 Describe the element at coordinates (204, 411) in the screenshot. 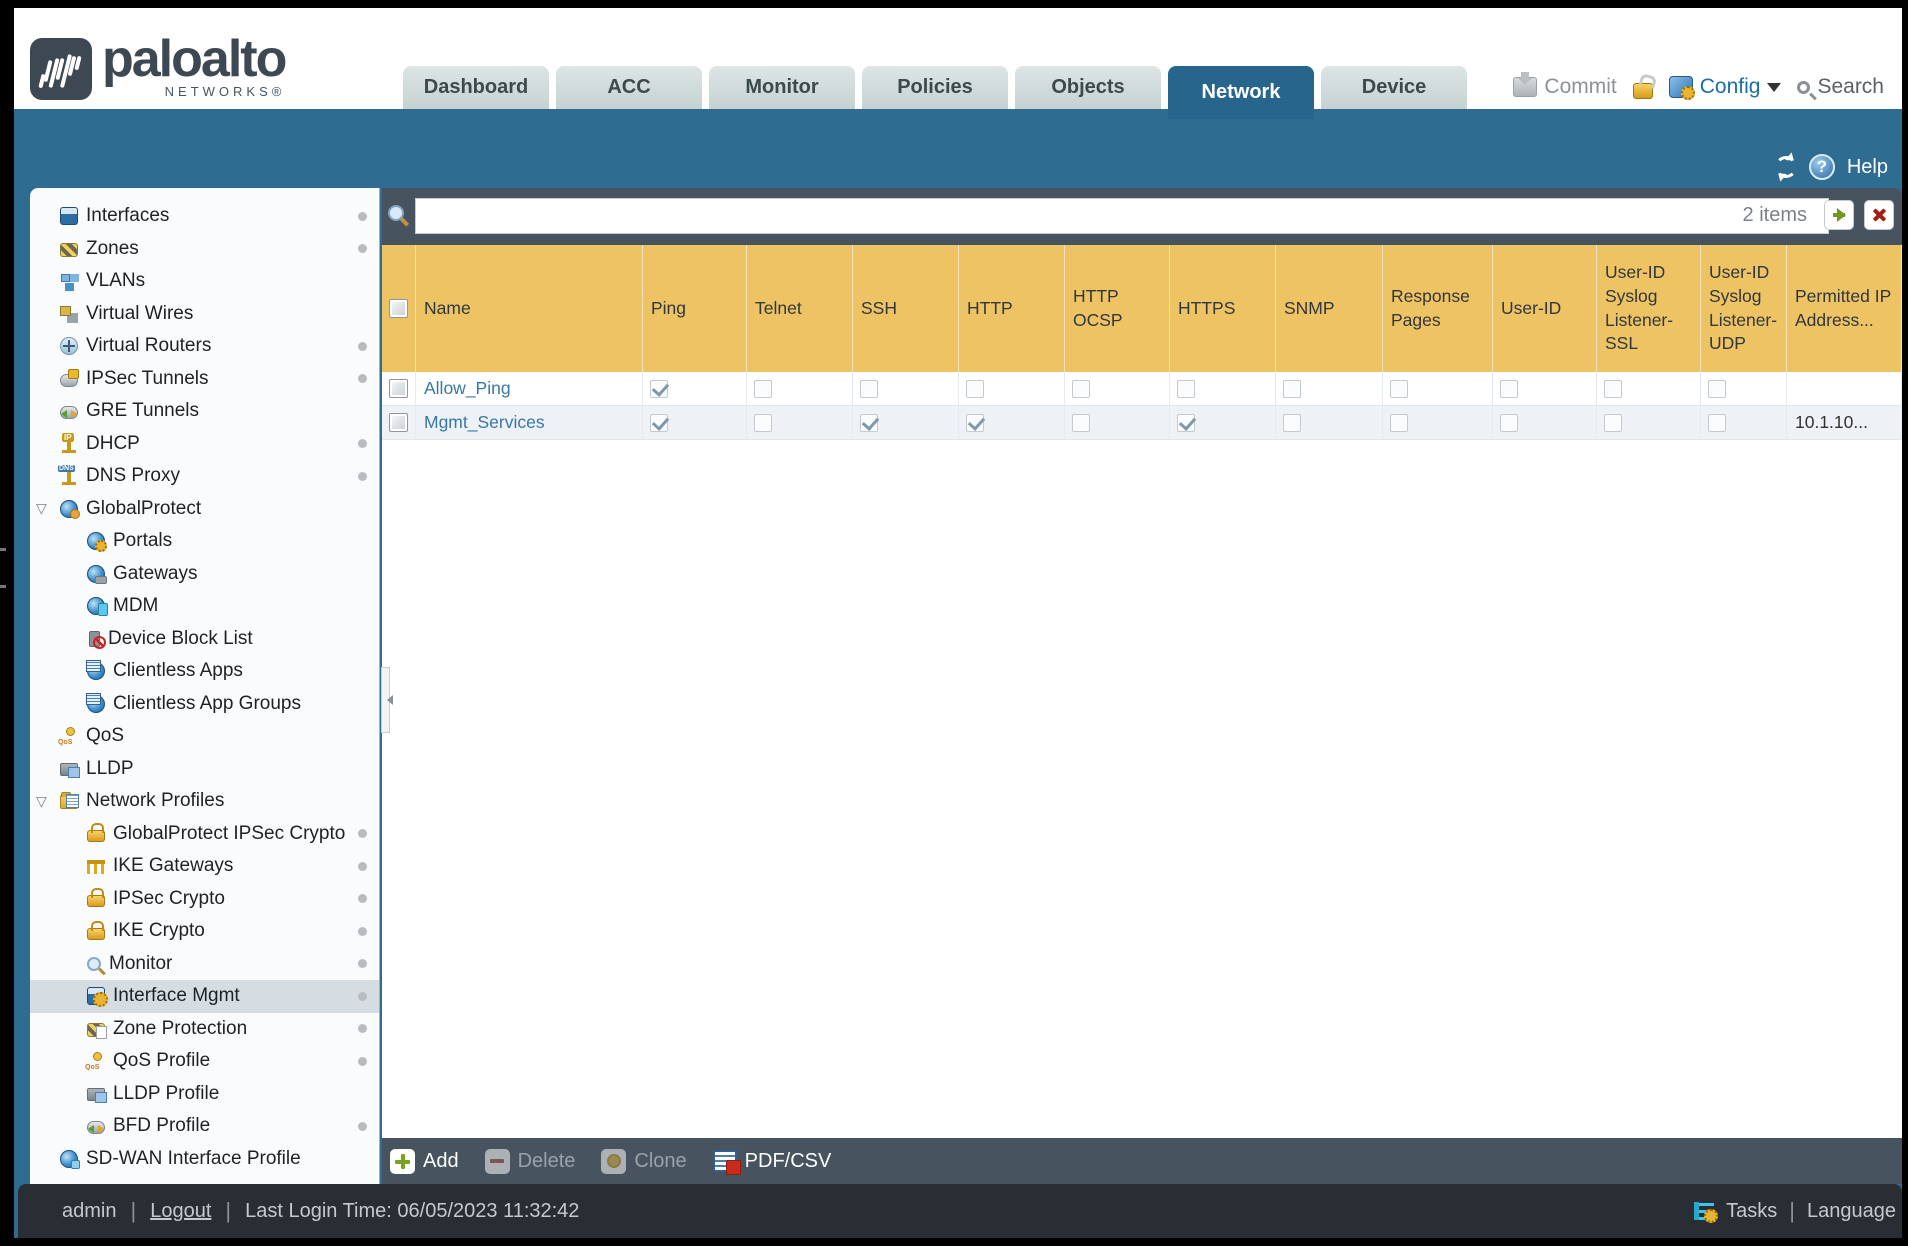

I see `sidebar-item-gre-tunnels: GRE Tunnels` at that location.